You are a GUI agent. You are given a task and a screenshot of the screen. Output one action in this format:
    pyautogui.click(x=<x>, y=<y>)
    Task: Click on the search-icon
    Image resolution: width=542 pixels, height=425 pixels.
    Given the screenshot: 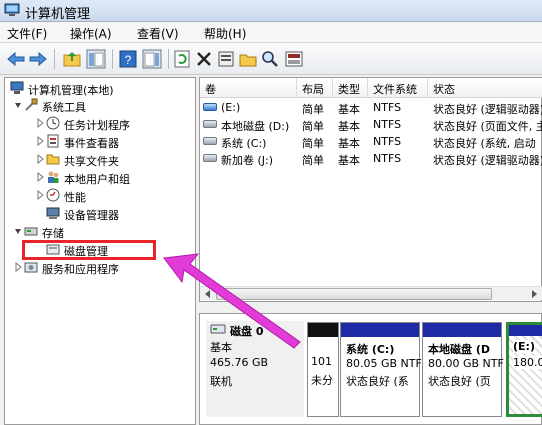 What is the action you would take?
    pyautogui.click(x=270, y=59)
    